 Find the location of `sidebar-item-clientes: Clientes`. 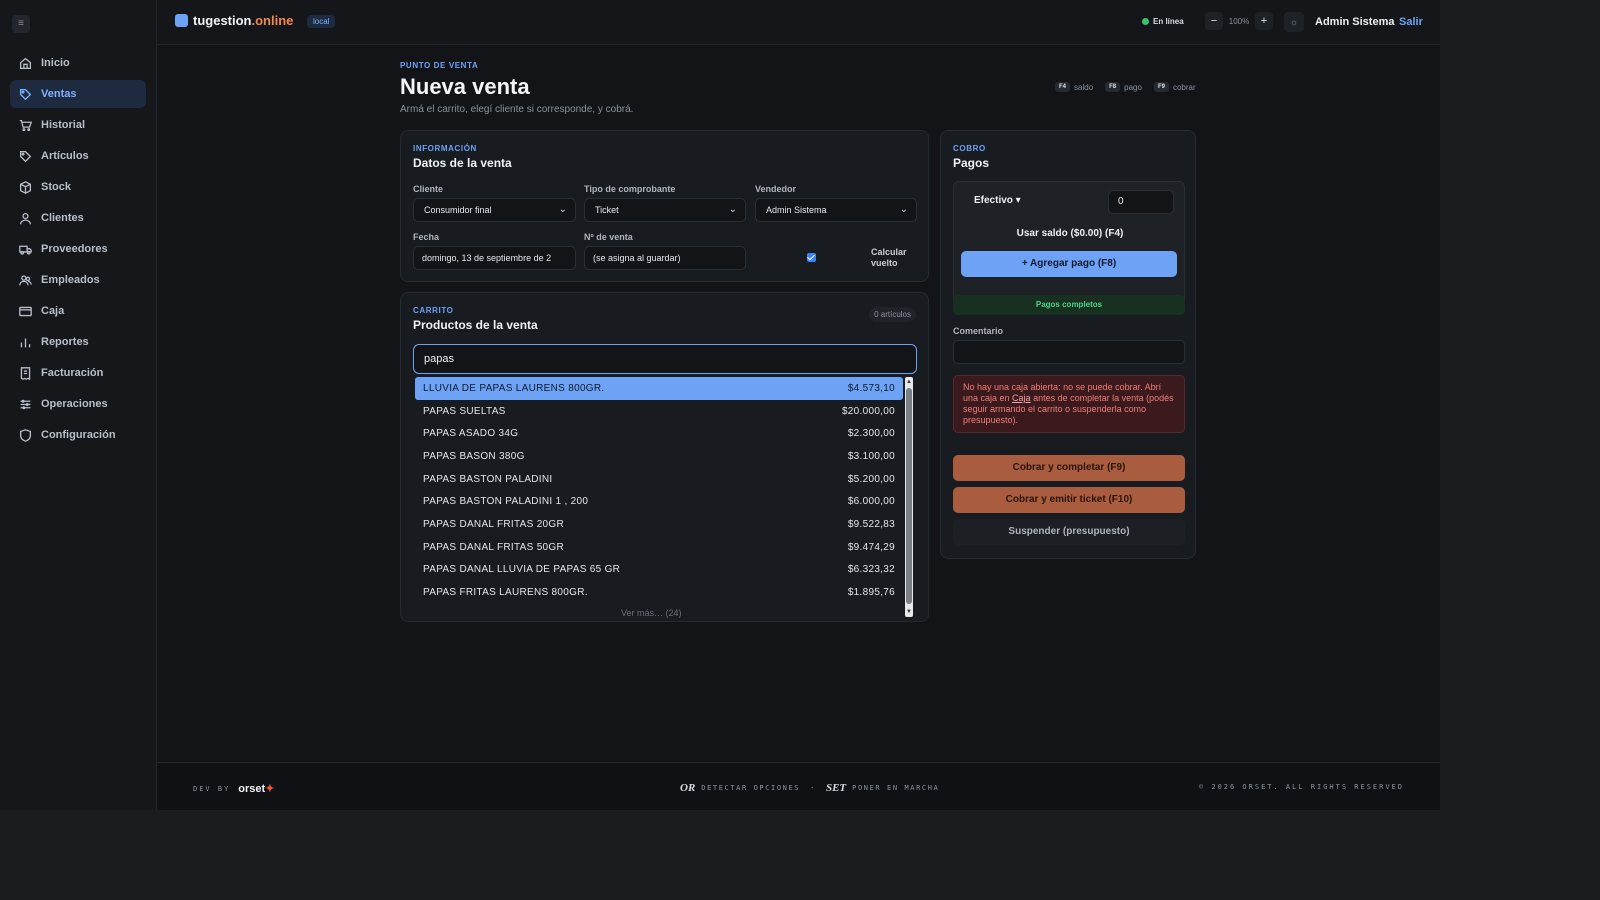

sidebar-item-clientes: Clientes is located at coordinates (78, 218).